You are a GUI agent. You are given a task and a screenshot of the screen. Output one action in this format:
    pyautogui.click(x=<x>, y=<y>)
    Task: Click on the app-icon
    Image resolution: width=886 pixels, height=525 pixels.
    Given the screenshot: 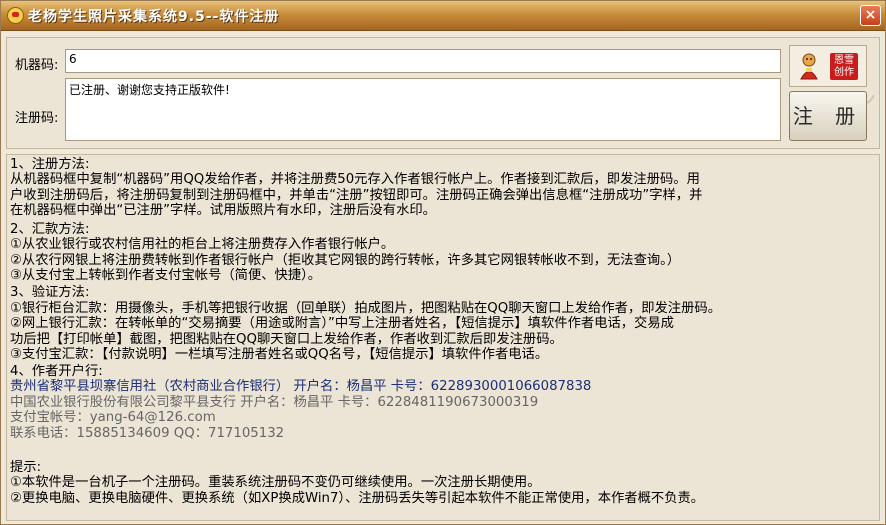 What is the action you would take?
    pyautogui.click(x=15, y=15)
    